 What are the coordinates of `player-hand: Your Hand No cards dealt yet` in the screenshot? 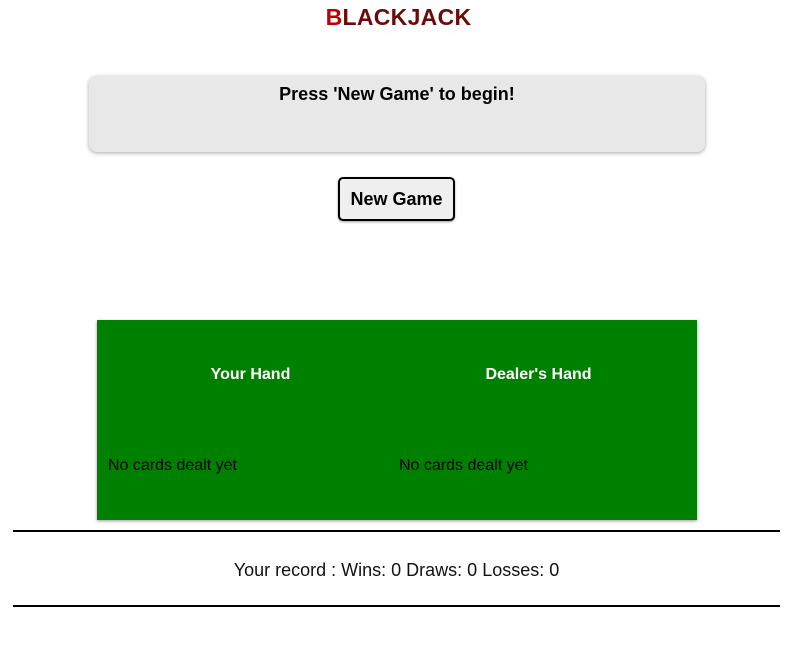 It's located at (242, 420).